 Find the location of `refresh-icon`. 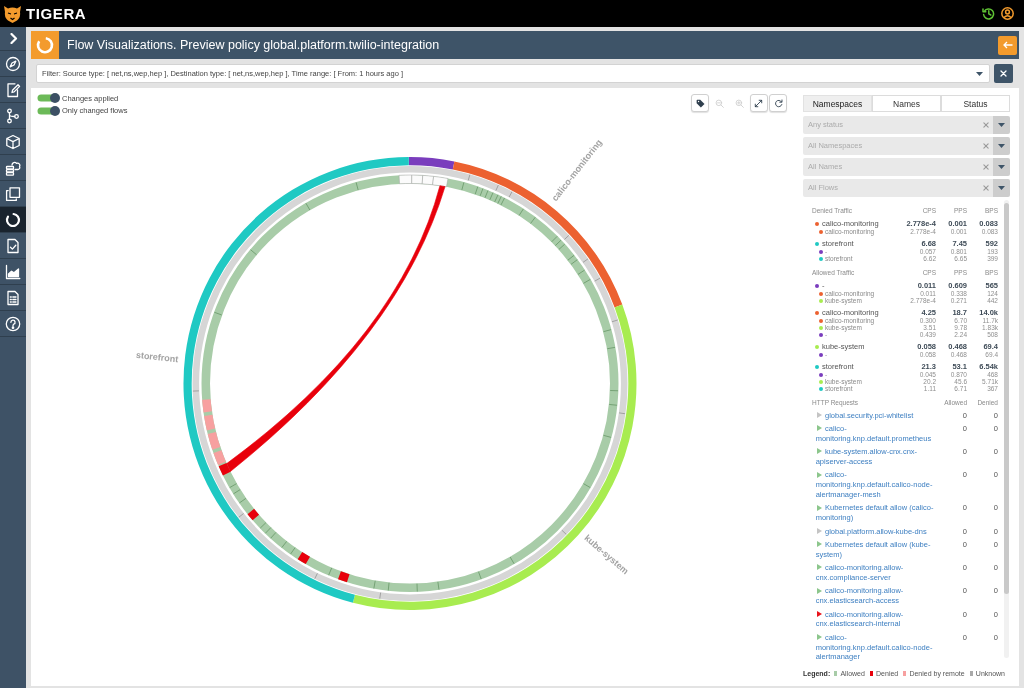

refresh-icon is located at coordinates (778, 103).